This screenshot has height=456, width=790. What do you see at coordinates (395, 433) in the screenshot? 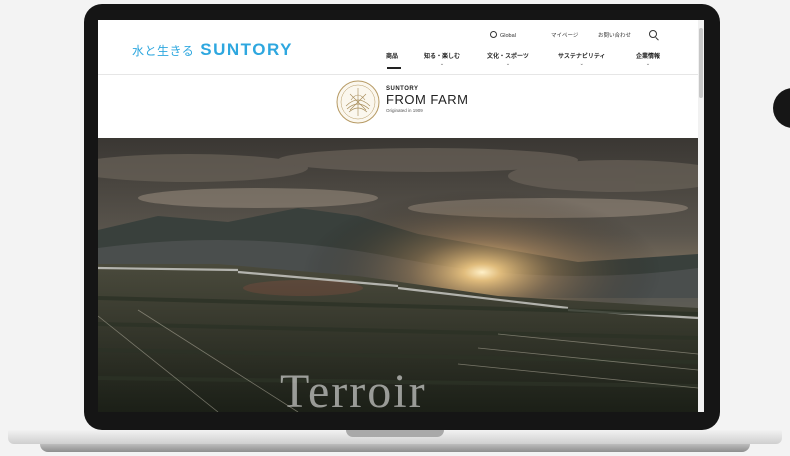
I see `laptop-opening-notch` at bounding box center [395, 433].